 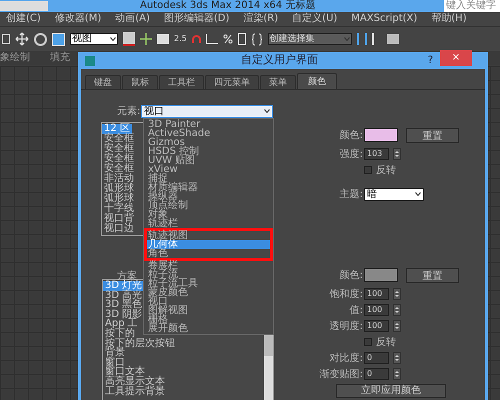 I want to click on angle-snap-icon, so click(x=212, y=39).